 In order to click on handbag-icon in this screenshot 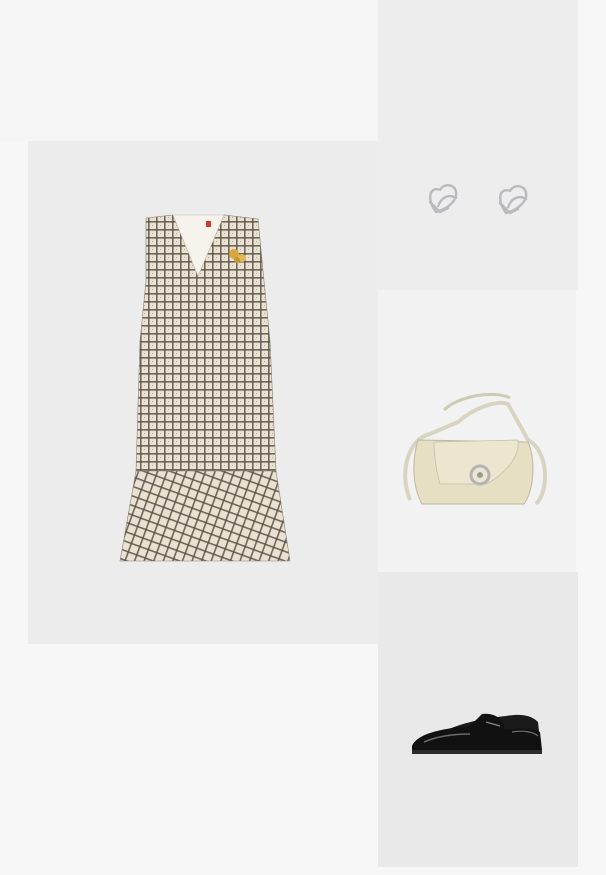, I will do `click(475, 449)`.